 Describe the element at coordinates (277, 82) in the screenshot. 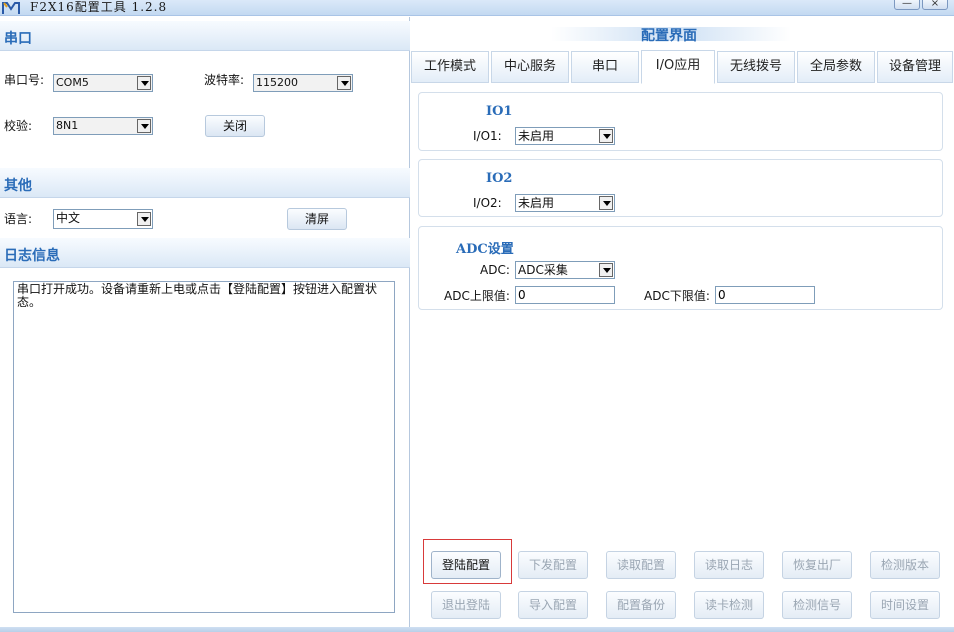

I see `baud-value: 115200` at that location.